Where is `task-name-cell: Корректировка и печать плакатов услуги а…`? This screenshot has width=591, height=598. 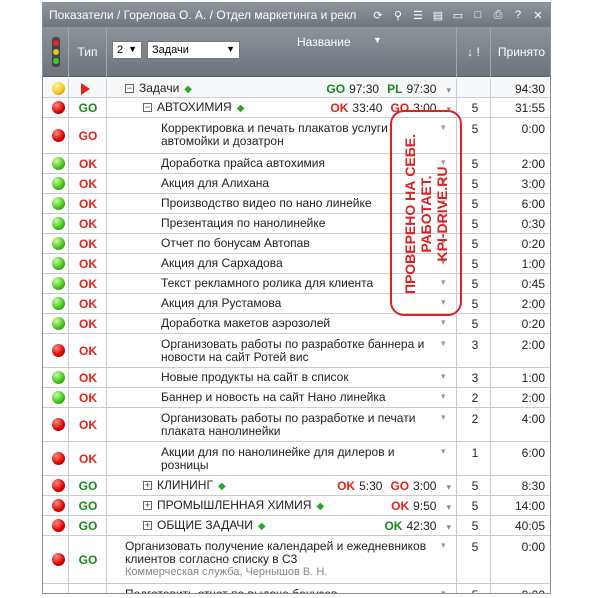
task-name-cell: Корректировка и печать плакатов услуги а… is located at coordinates (298, 135).